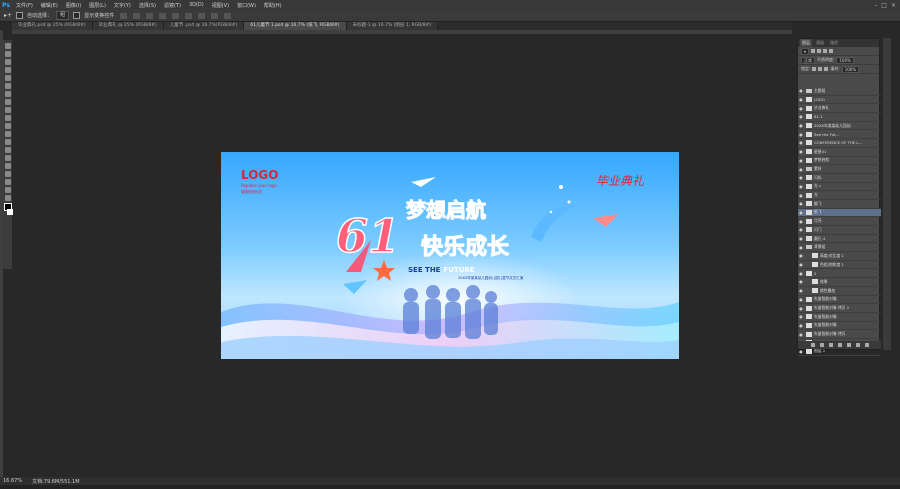 The image size is (900, 489). What do you see at coordinates (839, 152) in the screenshot?
I see `layer-row: ● 星星01` at bounding box center [839, 152].